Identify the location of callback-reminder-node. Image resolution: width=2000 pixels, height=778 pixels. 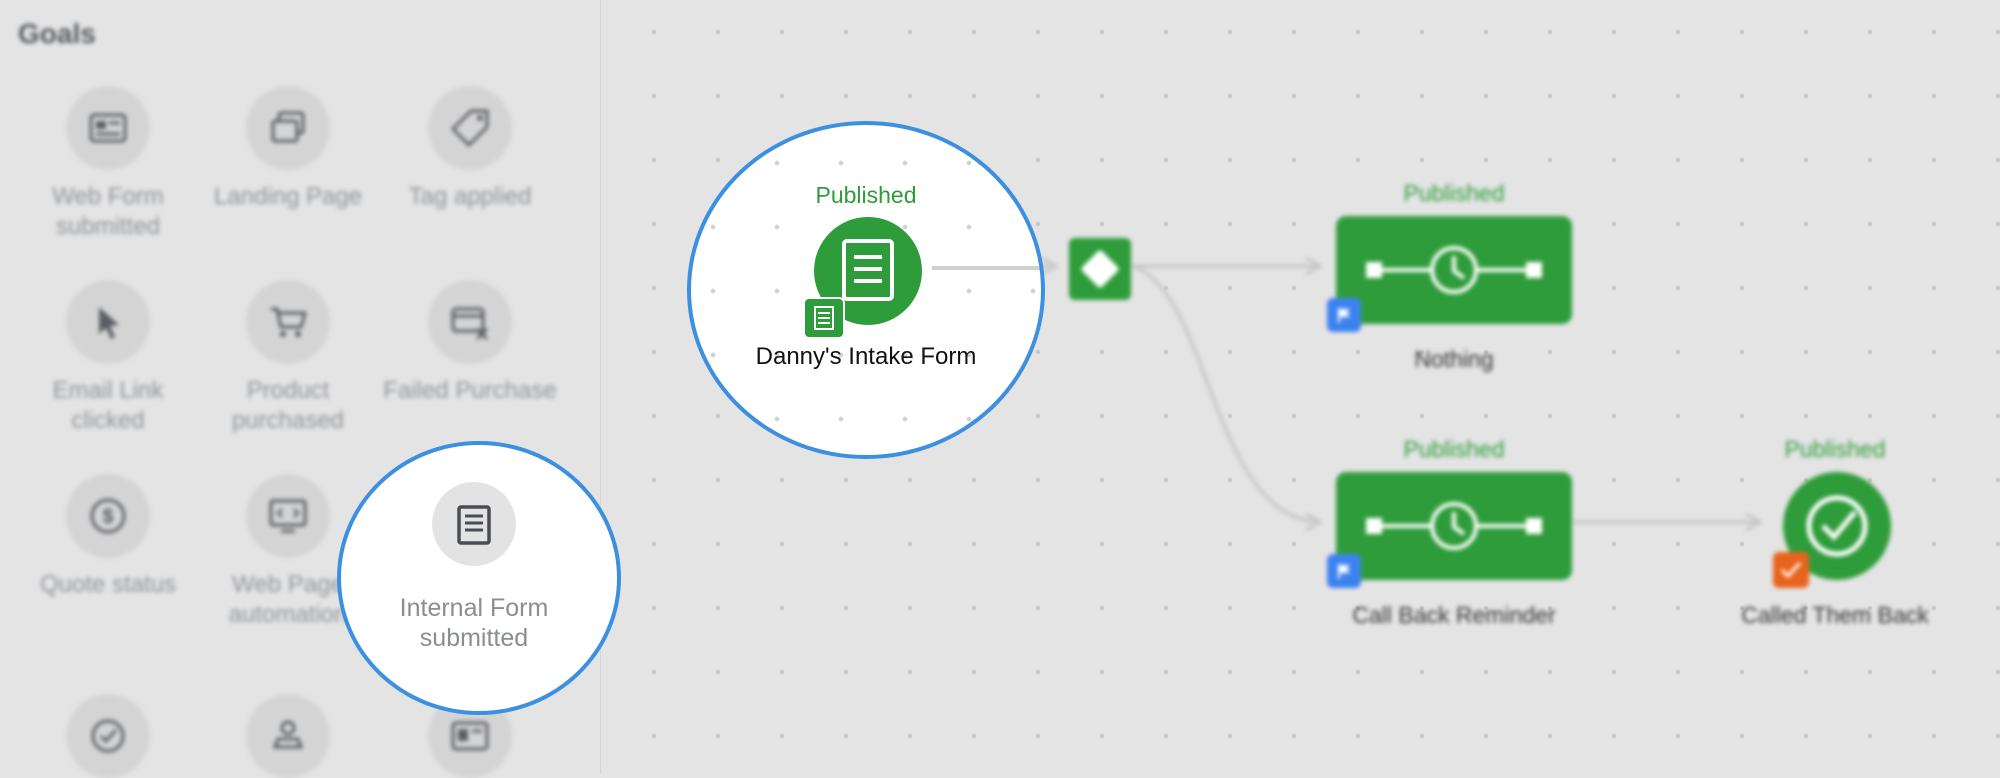
(1454, 526).